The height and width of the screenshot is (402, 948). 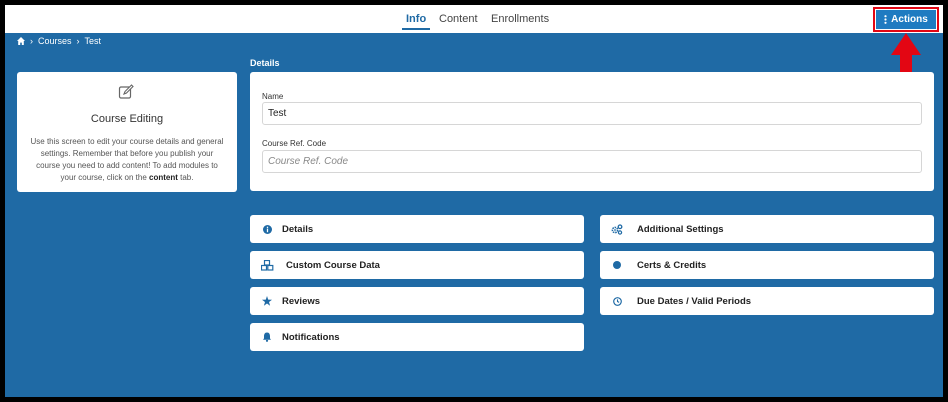 I want to click on name-label: Name, so click(x=273, y=96).